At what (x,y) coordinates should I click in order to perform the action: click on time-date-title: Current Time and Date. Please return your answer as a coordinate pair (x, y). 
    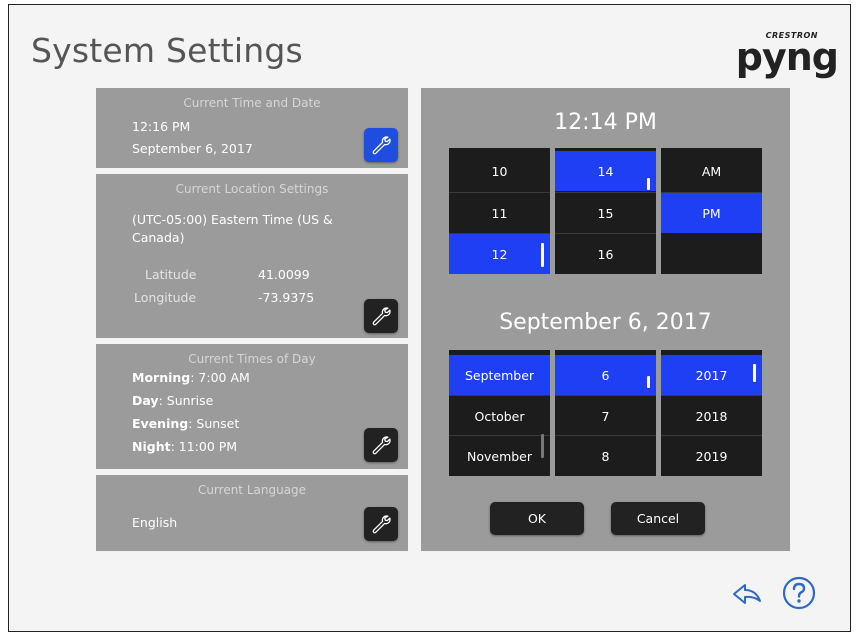
    Looking at the image, I should click on (252, 103).